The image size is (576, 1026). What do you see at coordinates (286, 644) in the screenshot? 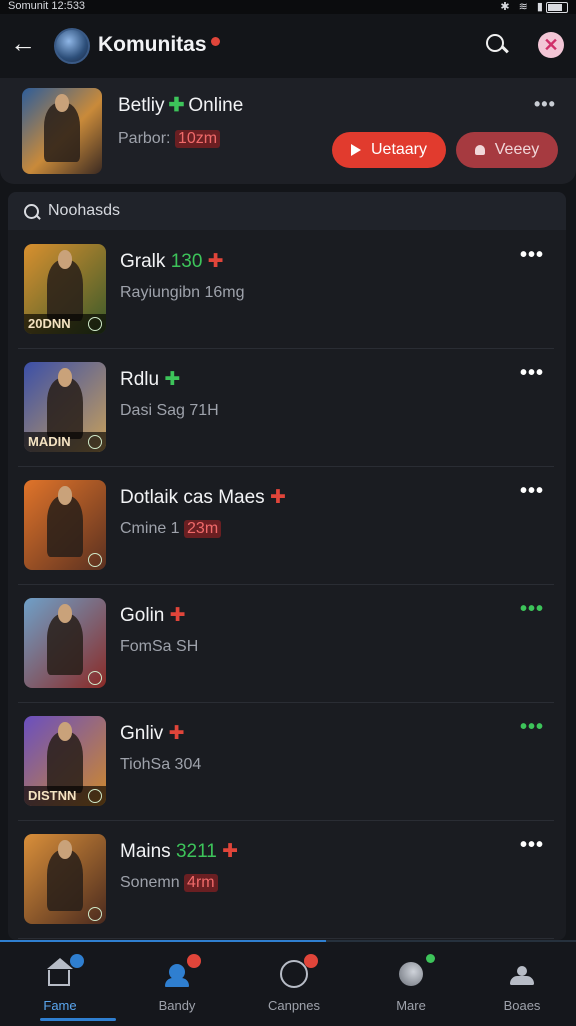
I see `list-item: Golin ✚ FomSa SH •••` at bounding box center [286, 644].